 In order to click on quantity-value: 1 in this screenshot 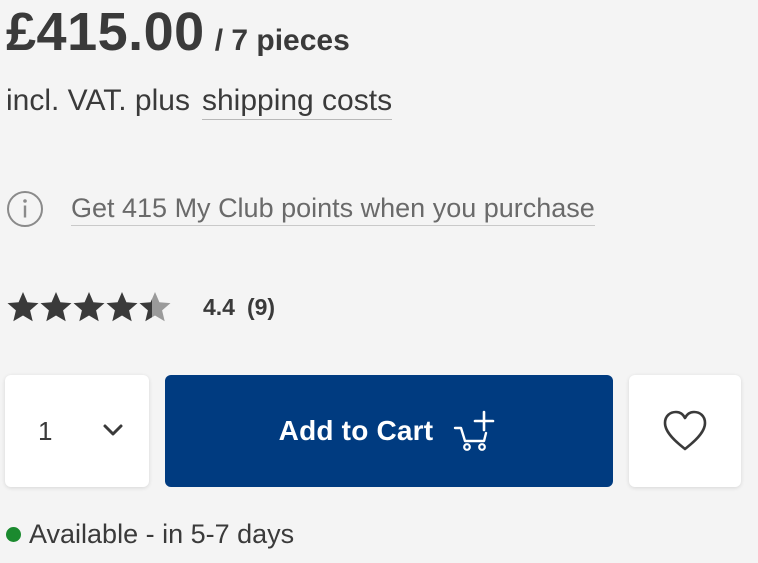, I will do `click(45, 430)`.